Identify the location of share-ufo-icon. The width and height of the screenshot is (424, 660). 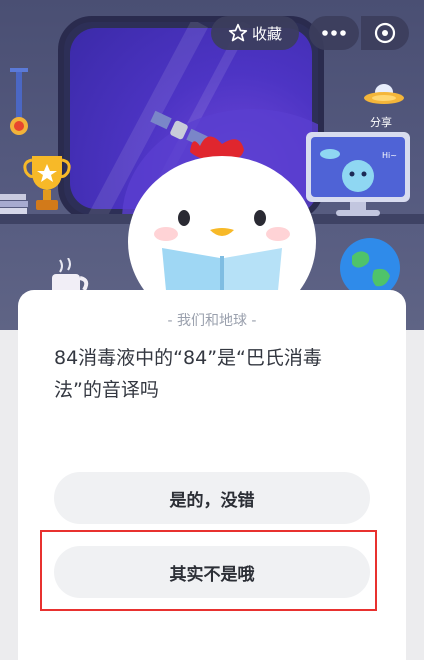
(384, 96).